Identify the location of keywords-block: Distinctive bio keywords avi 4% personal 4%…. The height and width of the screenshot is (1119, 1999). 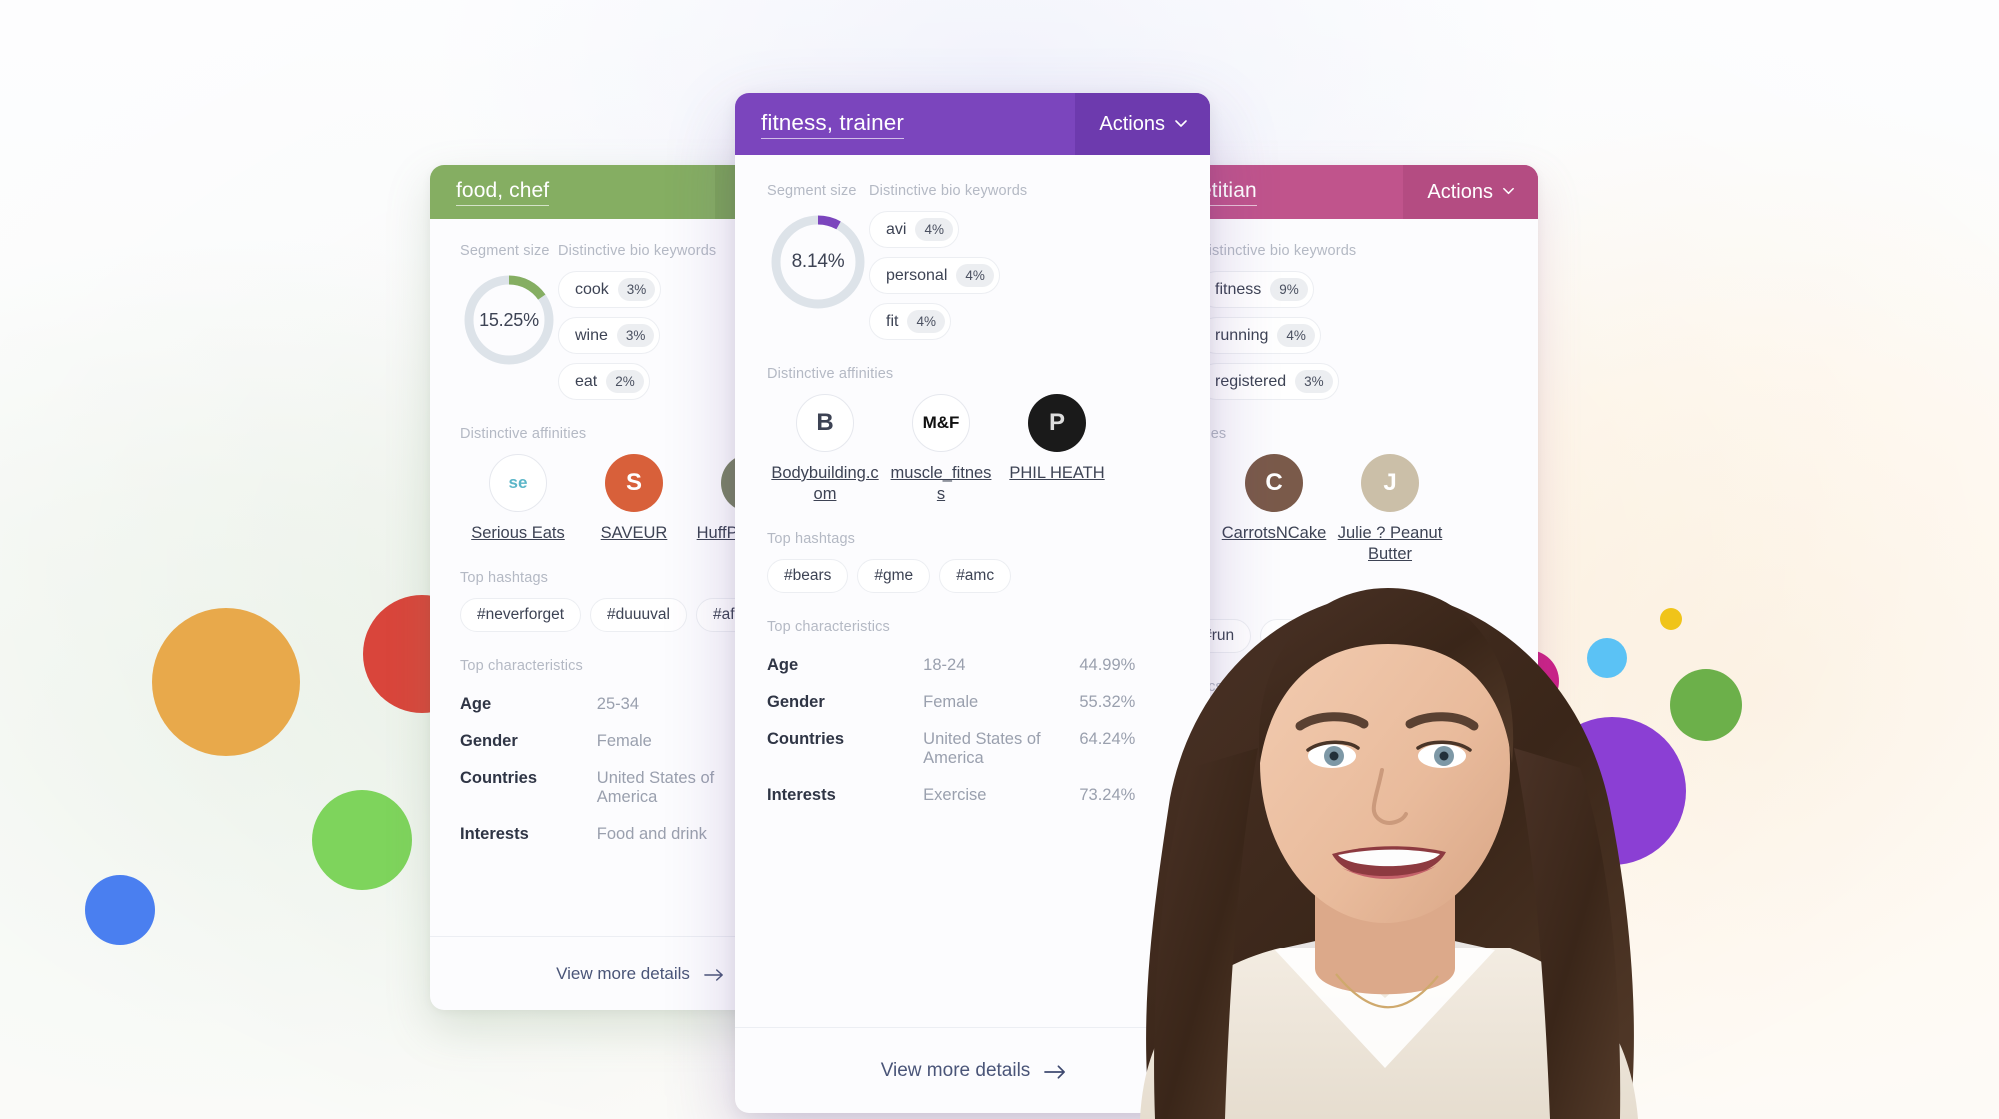
(1023, 261).